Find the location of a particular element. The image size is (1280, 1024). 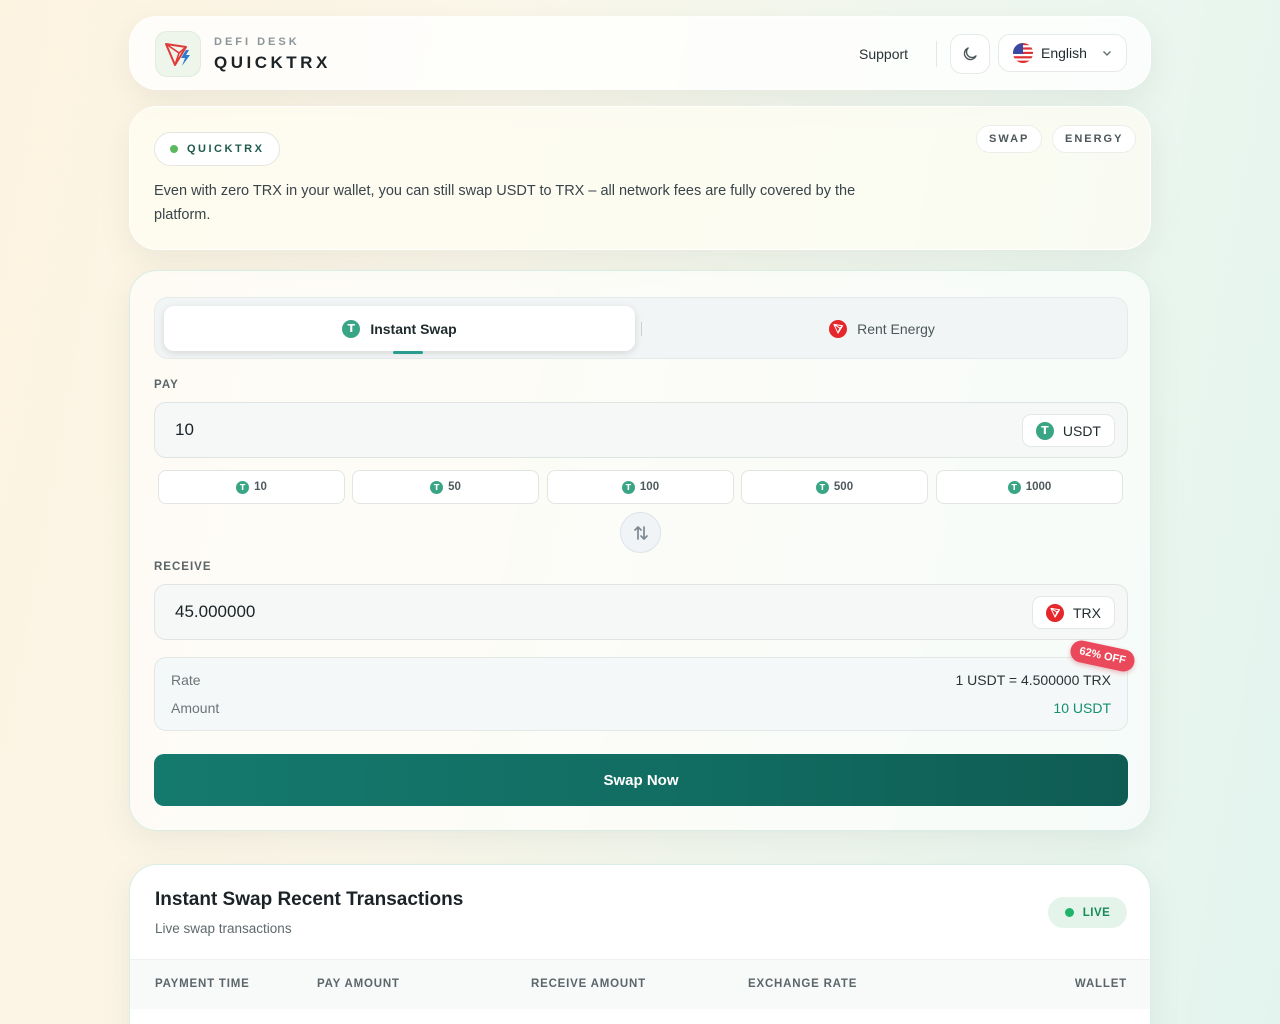

tab-separator is located at coordinates (641, 329).